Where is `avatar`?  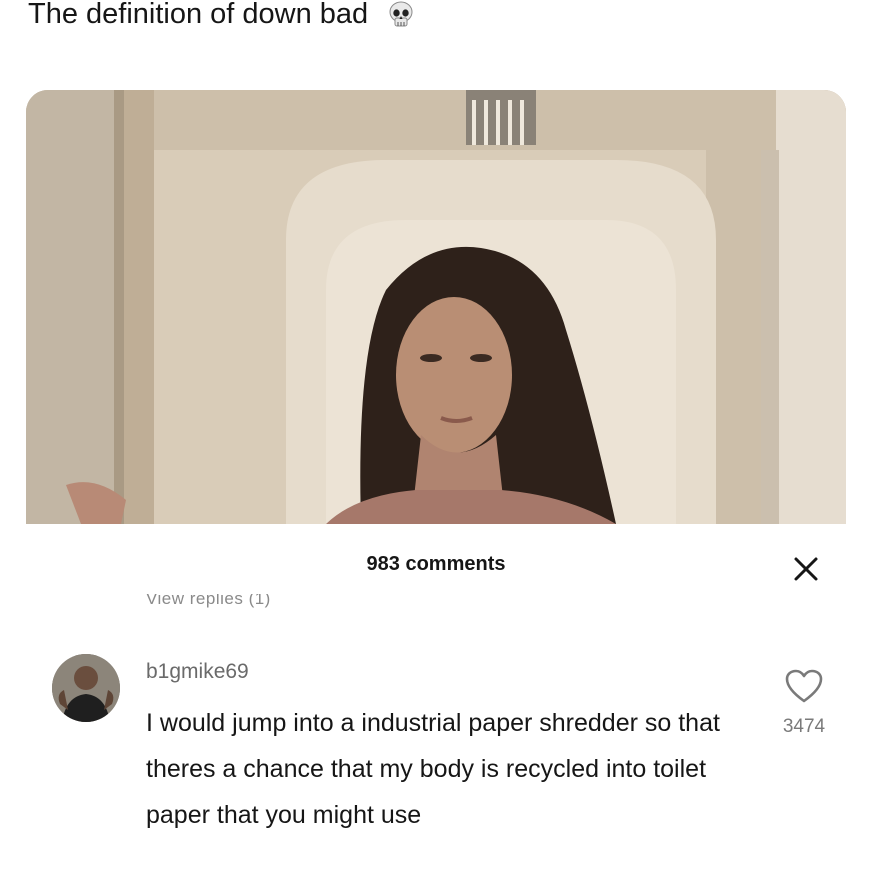
avatar is located at coordinates (86, 688).